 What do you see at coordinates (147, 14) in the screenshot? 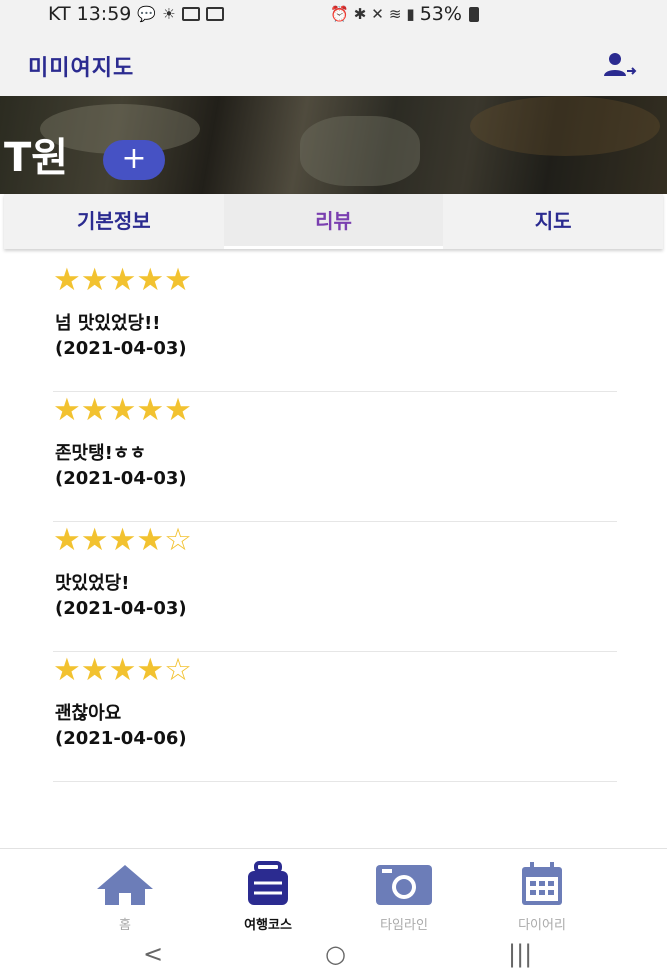
I see `talk-icon: 💬` at bounding box center [147, 14].